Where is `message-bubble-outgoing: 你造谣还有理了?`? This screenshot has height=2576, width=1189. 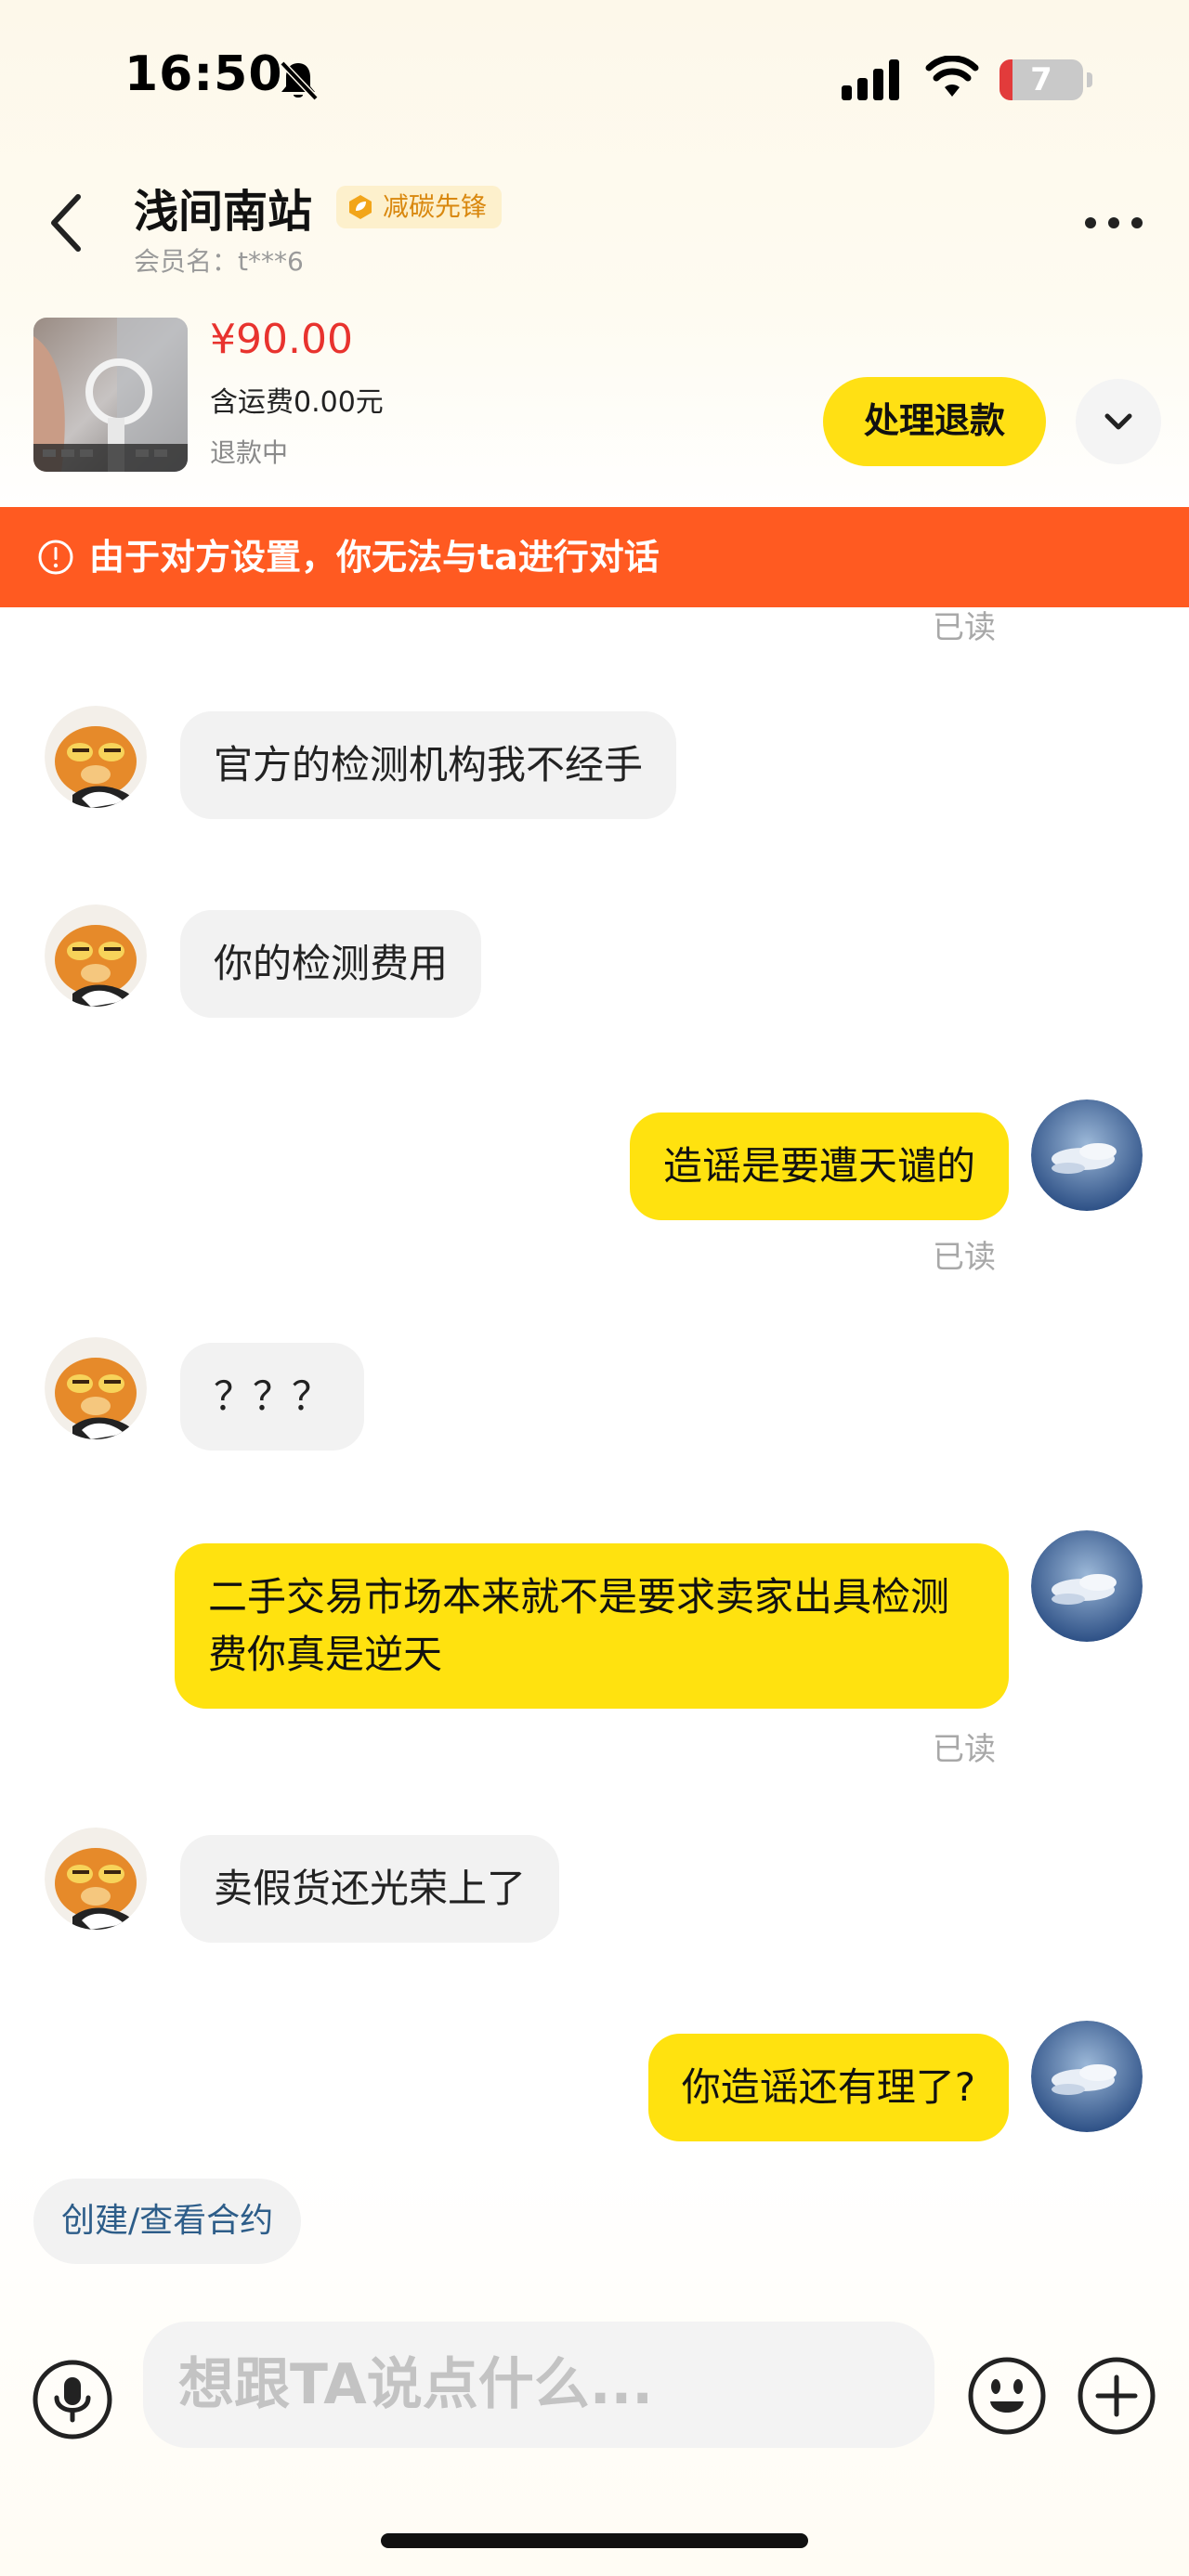
message-bubble-outgoing: 你造谣还有理了? is located at coordinates (828, 2087).